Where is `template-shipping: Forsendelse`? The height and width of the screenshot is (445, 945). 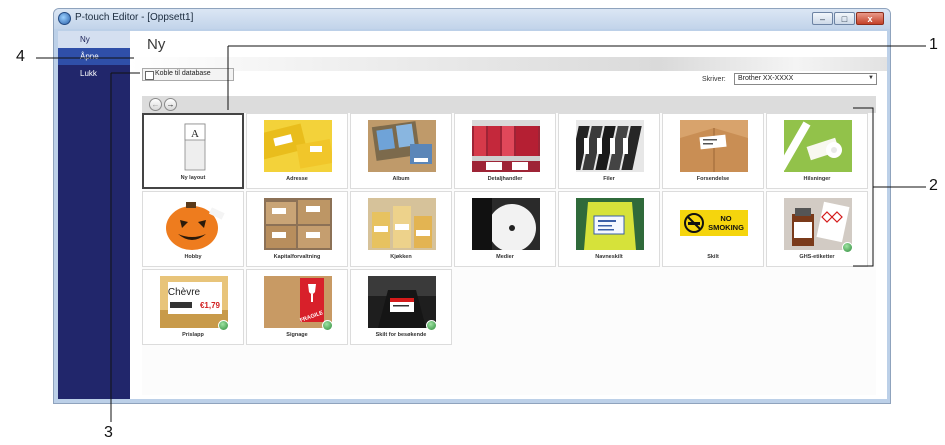 template-shipping: Forsendelse is located at coordinates (713, 151).